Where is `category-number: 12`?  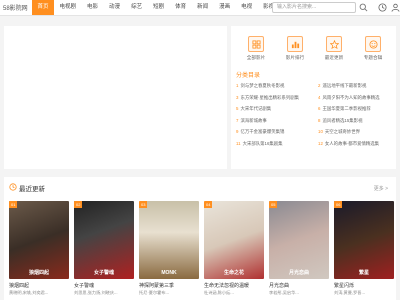
category-number: 12 is located at coordinates (320, 143).